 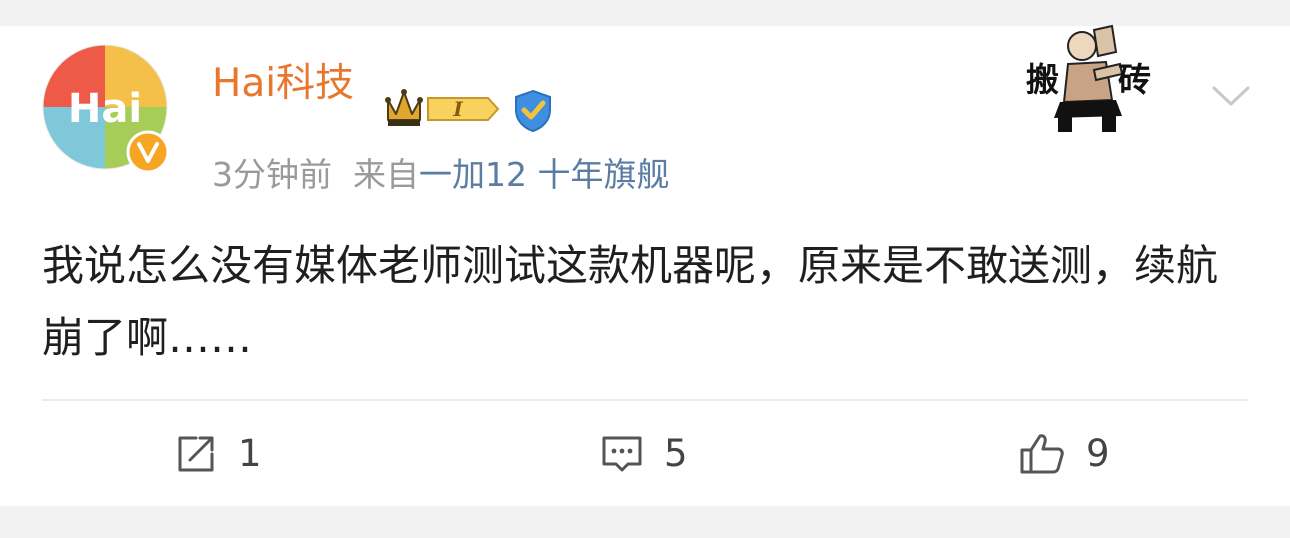 I want to click on sticker-image: 搬 砖, so click(x=1090, y=81).